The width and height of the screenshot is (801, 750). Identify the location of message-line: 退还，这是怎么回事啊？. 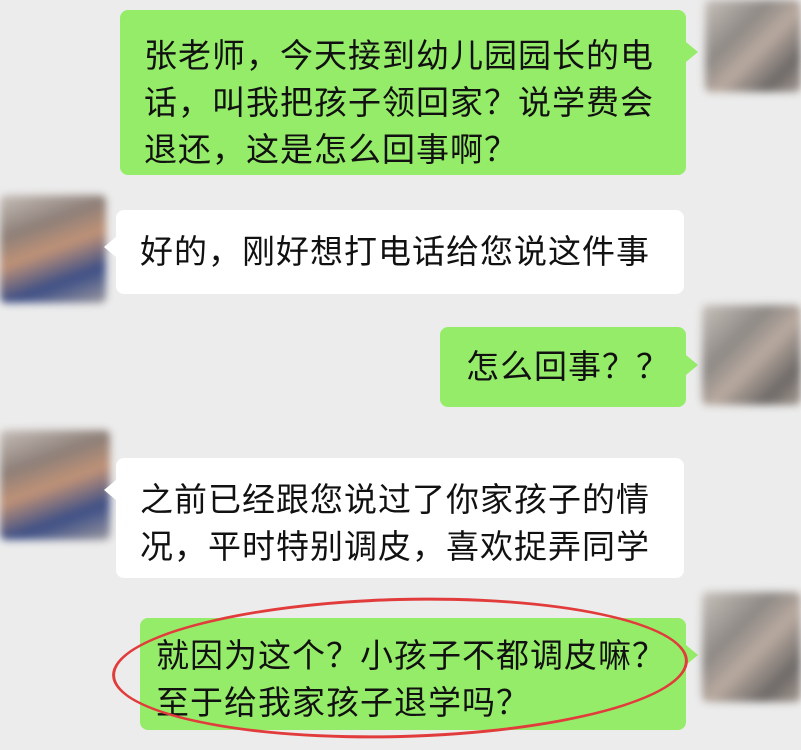
(331, 149).